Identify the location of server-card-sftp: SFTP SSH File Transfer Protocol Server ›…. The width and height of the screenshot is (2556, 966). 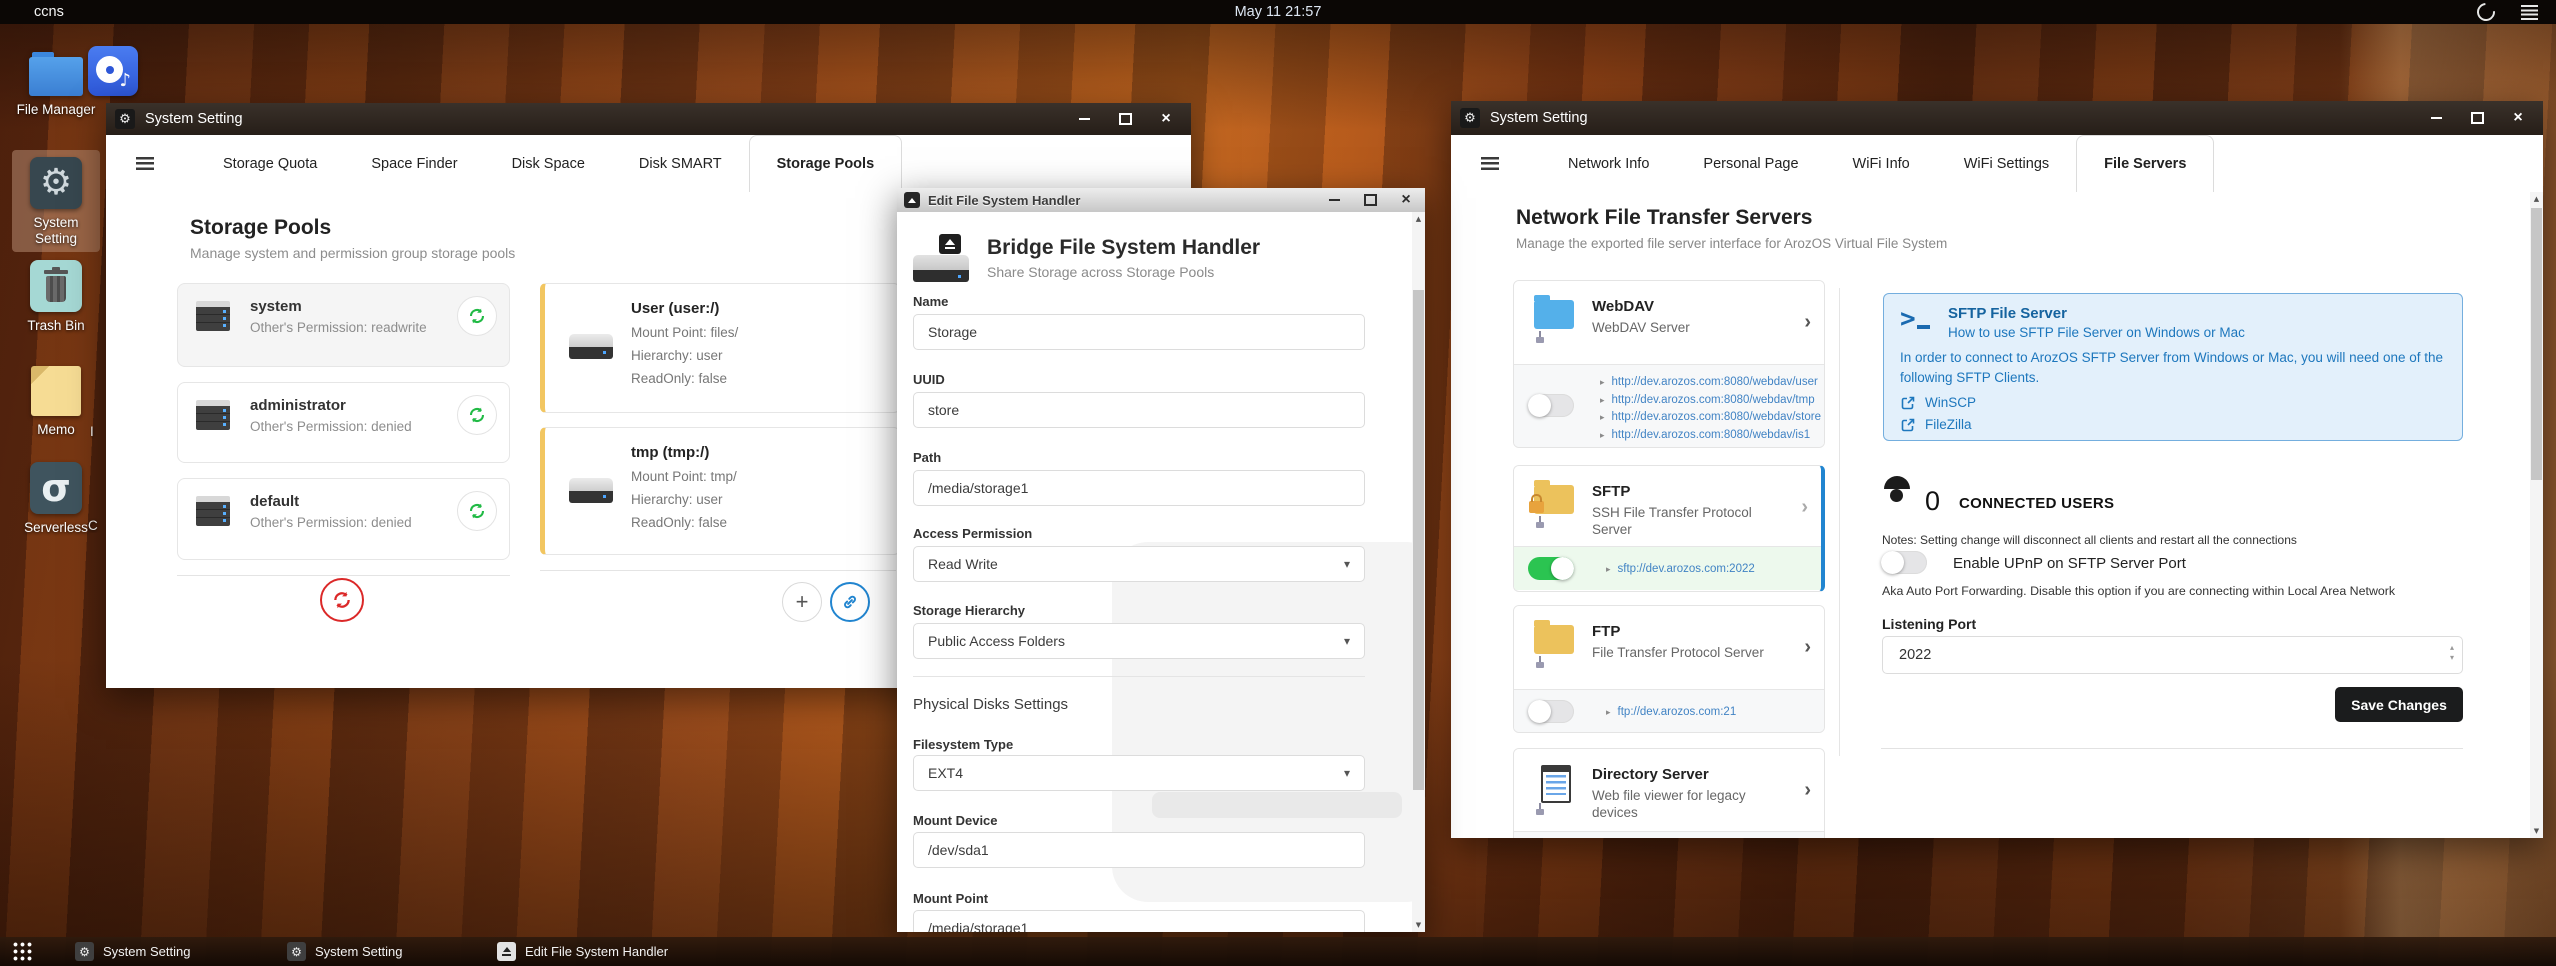
(1669, 528).